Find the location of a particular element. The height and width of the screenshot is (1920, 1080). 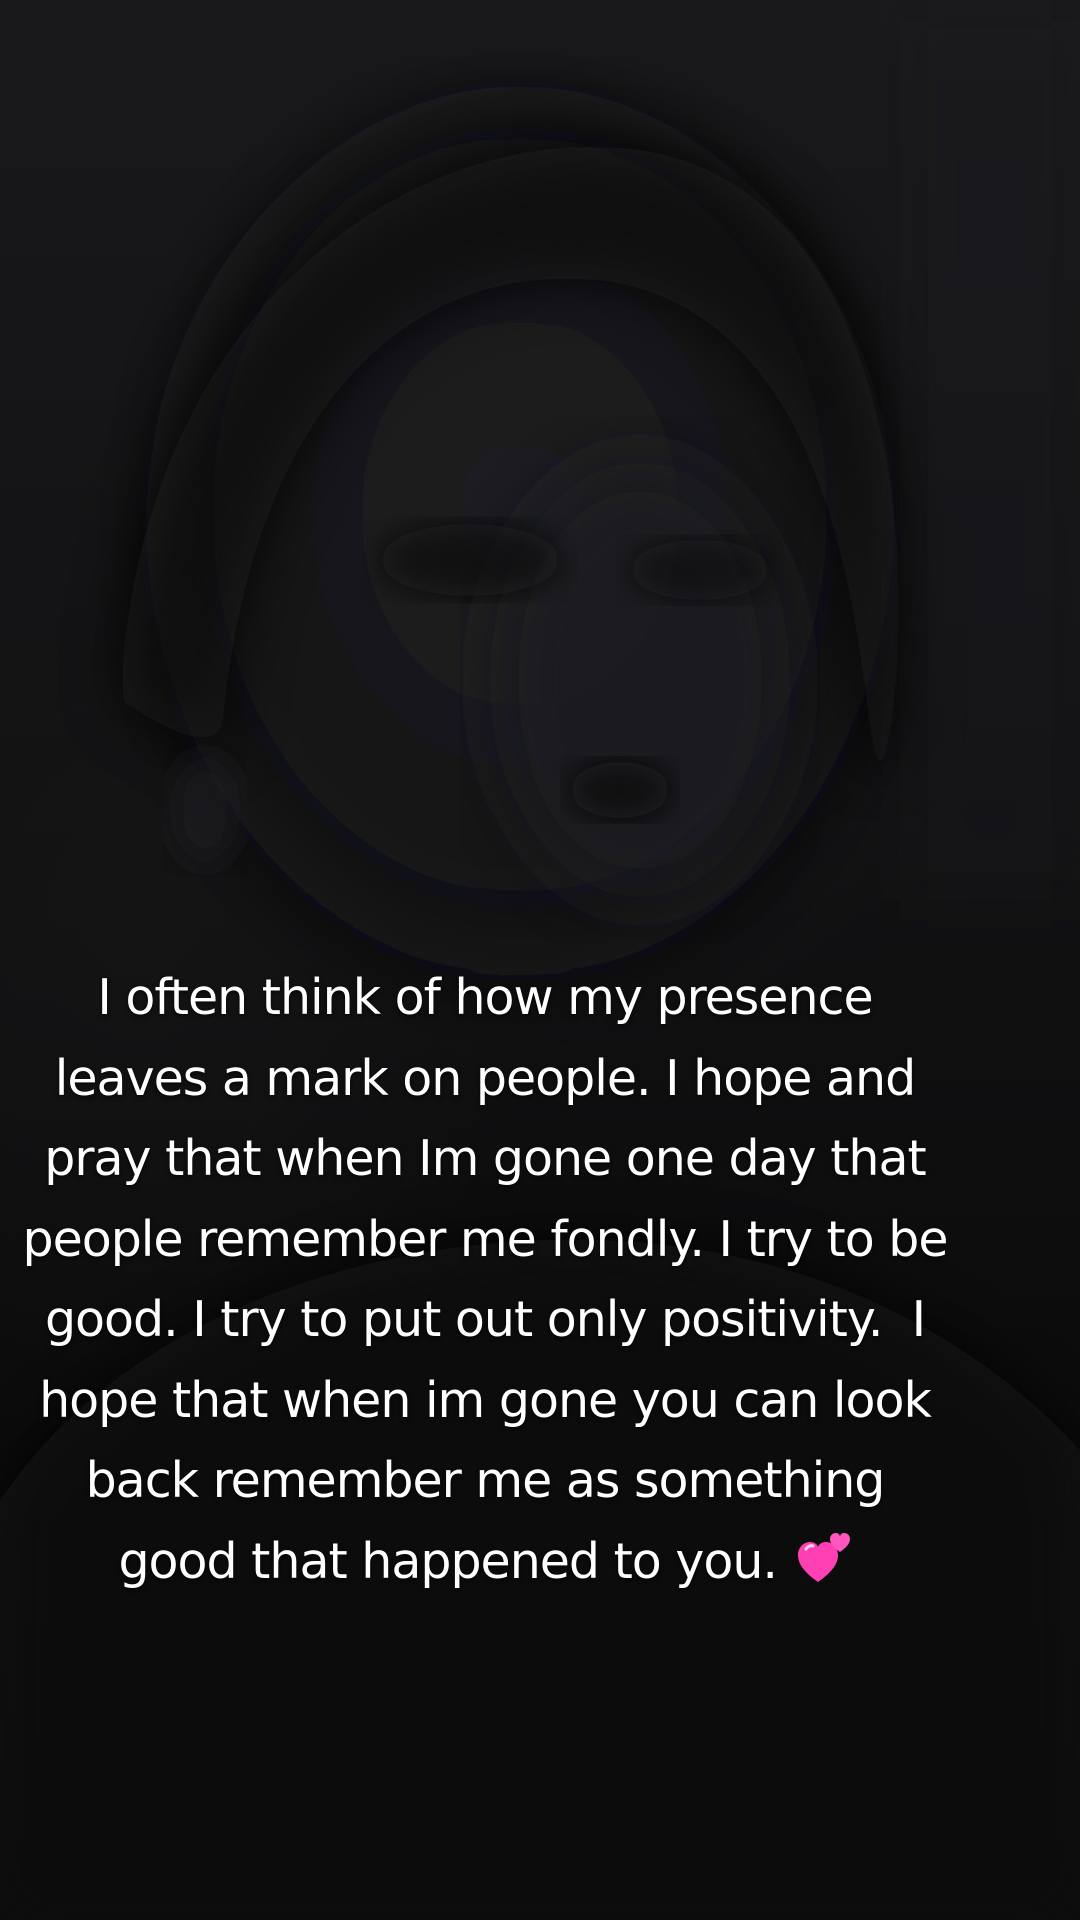

caption-line: people remember me fondly. I try to be is located at coordinates (485, 1239).